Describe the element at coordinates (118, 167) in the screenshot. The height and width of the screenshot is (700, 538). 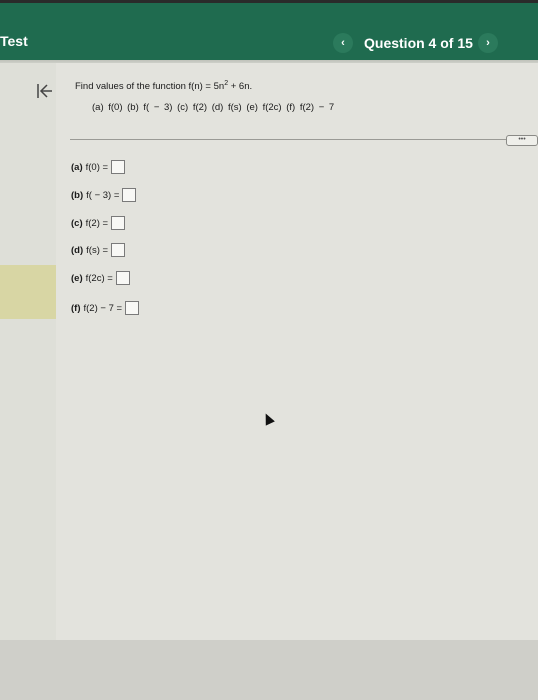
I see `answer-input-a` at that location.